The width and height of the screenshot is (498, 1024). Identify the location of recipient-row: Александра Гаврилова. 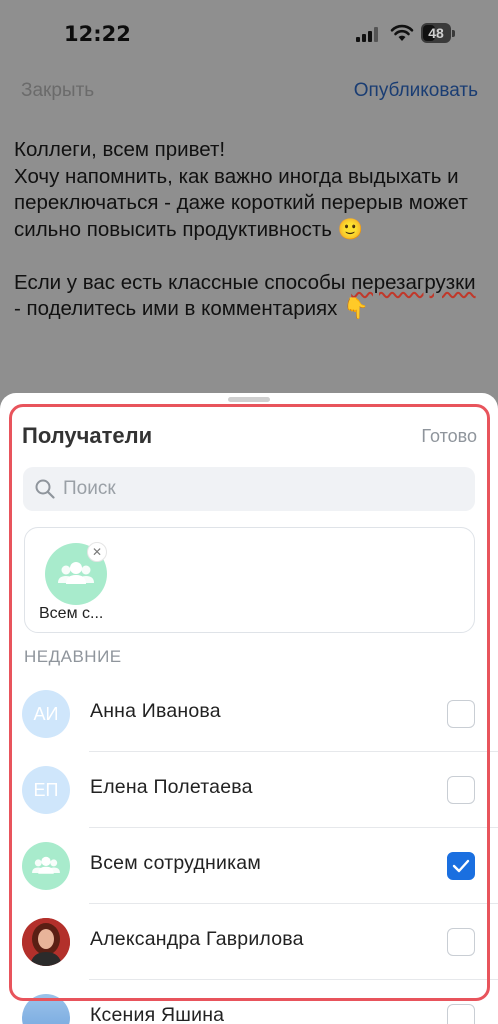
(260, 942).